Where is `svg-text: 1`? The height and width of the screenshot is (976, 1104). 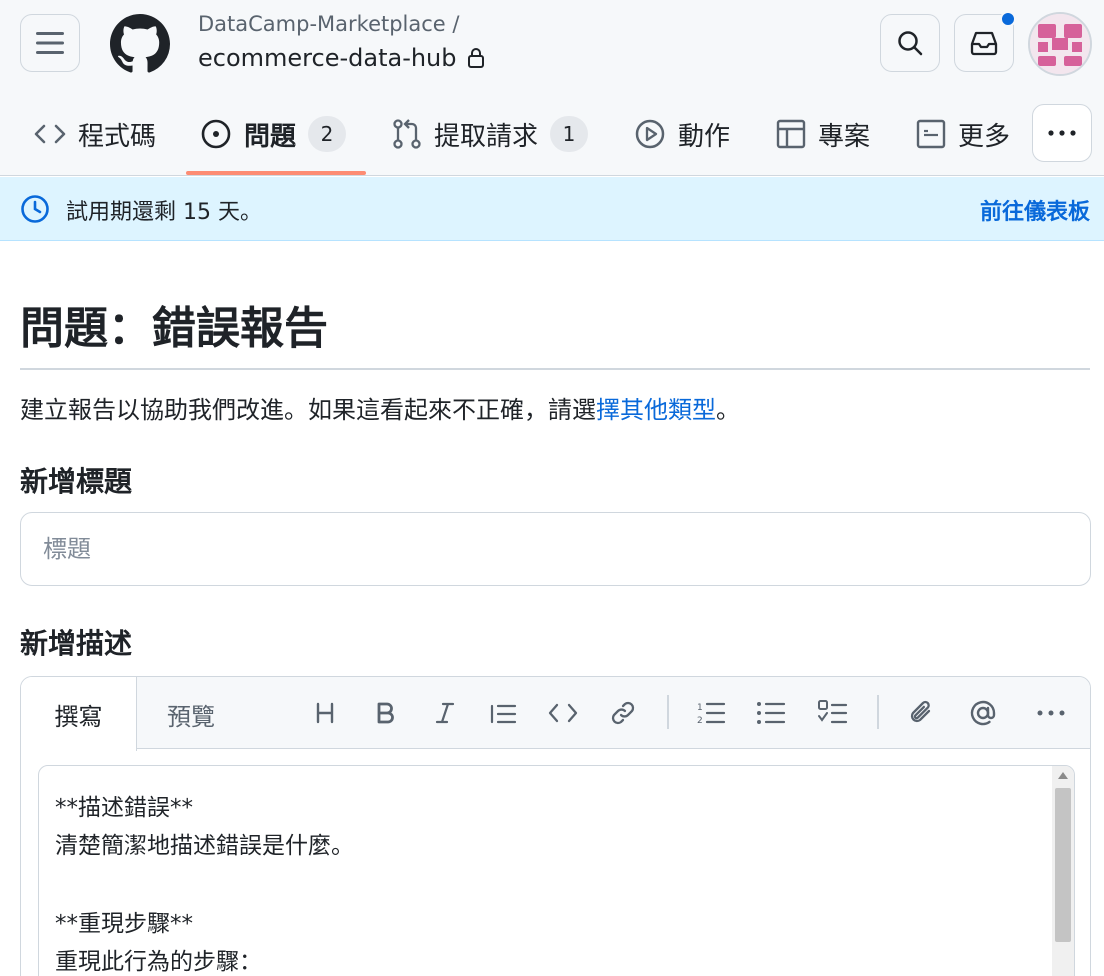 svg-text: 1 is located at coordinates (700, 708).